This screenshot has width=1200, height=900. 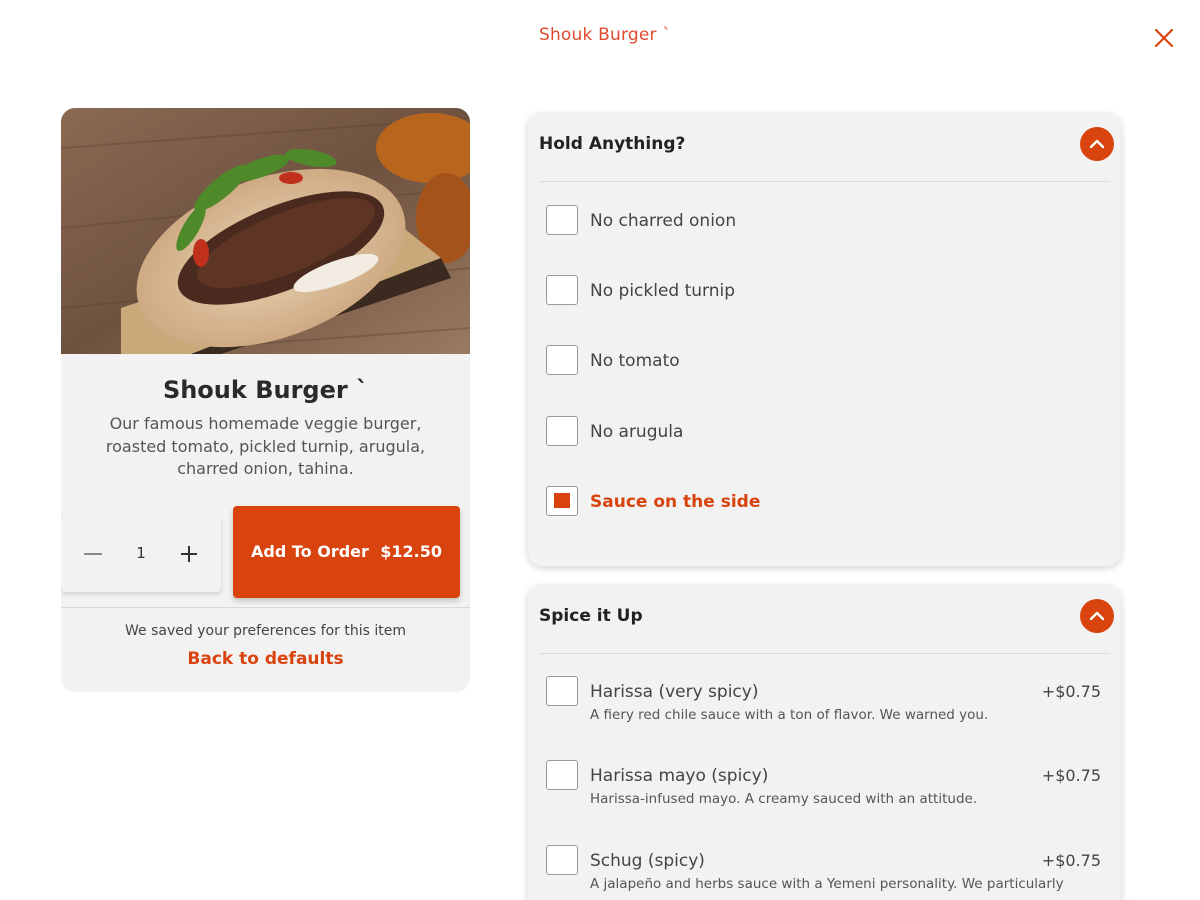 What do you see at coordinates (605, 35) in the screenshot?
I see `page-title: Shouk Burger `` at bounding box center [605, 35].